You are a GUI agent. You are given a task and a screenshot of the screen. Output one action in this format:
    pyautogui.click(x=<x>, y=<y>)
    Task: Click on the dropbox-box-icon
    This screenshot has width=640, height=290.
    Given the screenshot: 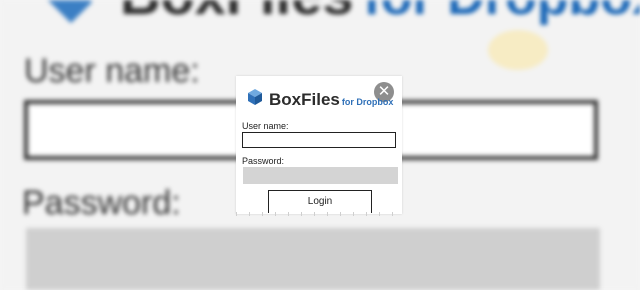 What is the action you would take?
    pyautogui.click(x=255, y=97)
    